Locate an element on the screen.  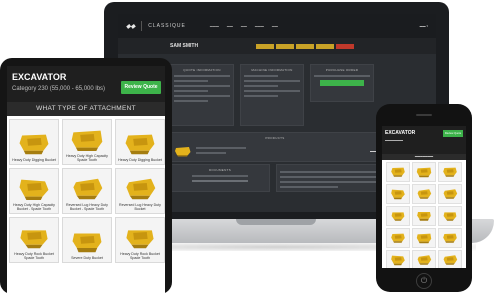
totals-panel is located at coordinates (328, 178).